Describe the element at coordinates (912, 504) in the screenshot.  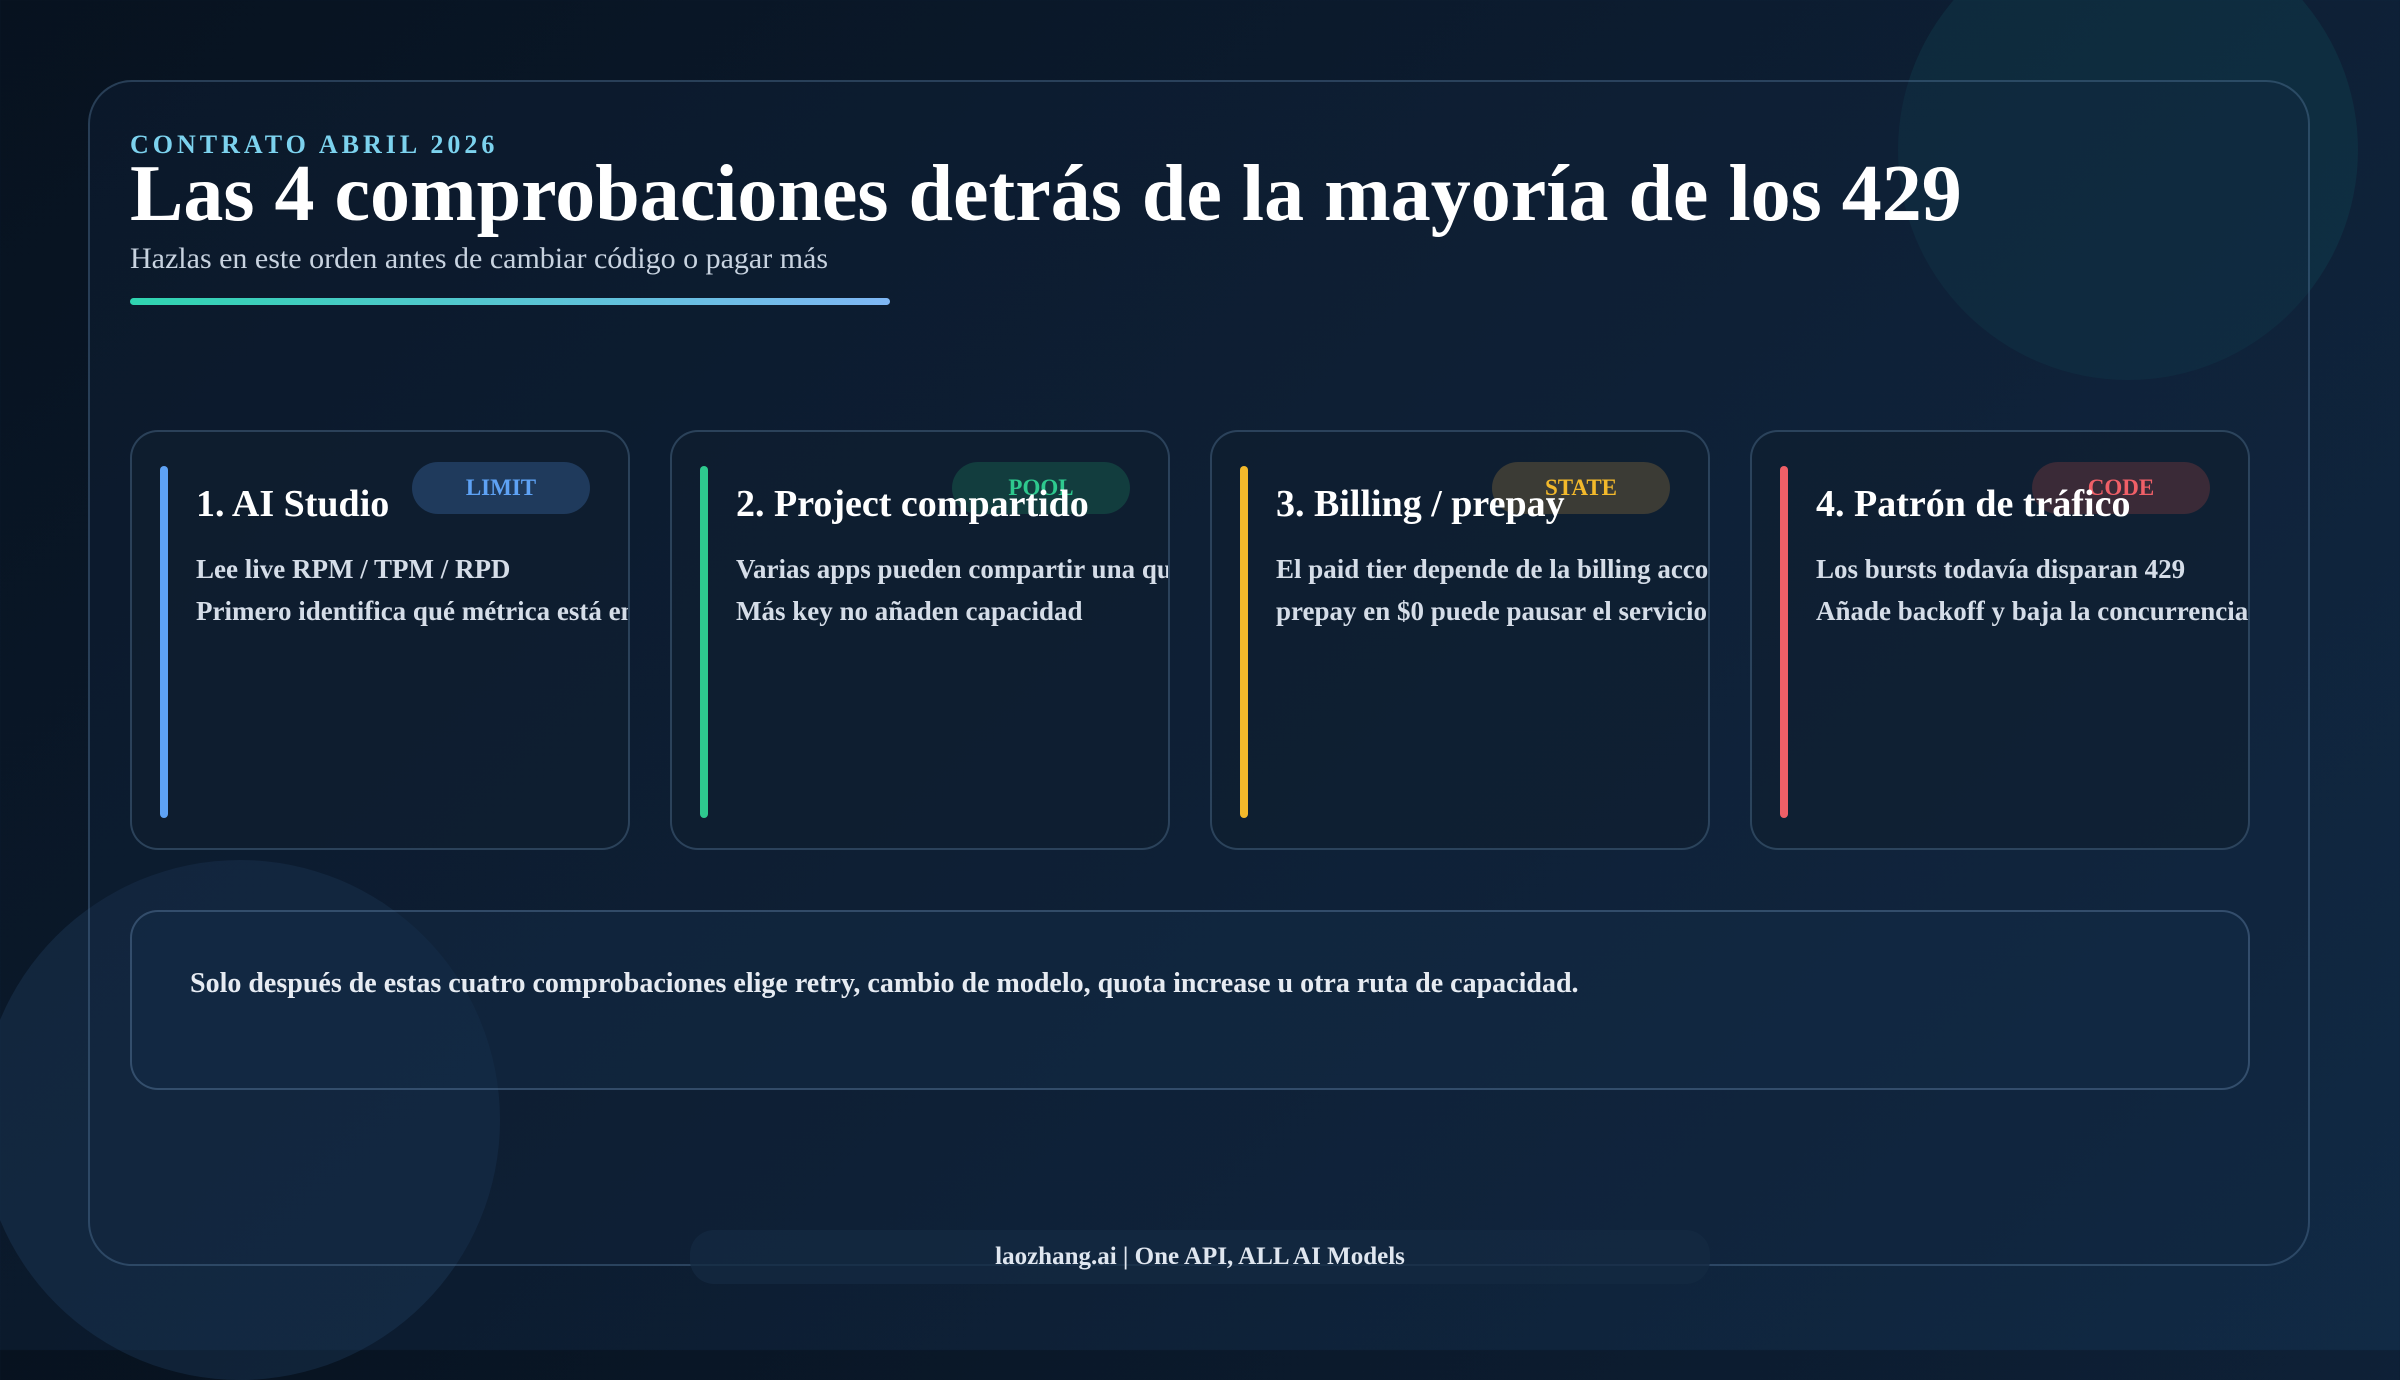
I see `card-title: 2. Project compartido` at that location.